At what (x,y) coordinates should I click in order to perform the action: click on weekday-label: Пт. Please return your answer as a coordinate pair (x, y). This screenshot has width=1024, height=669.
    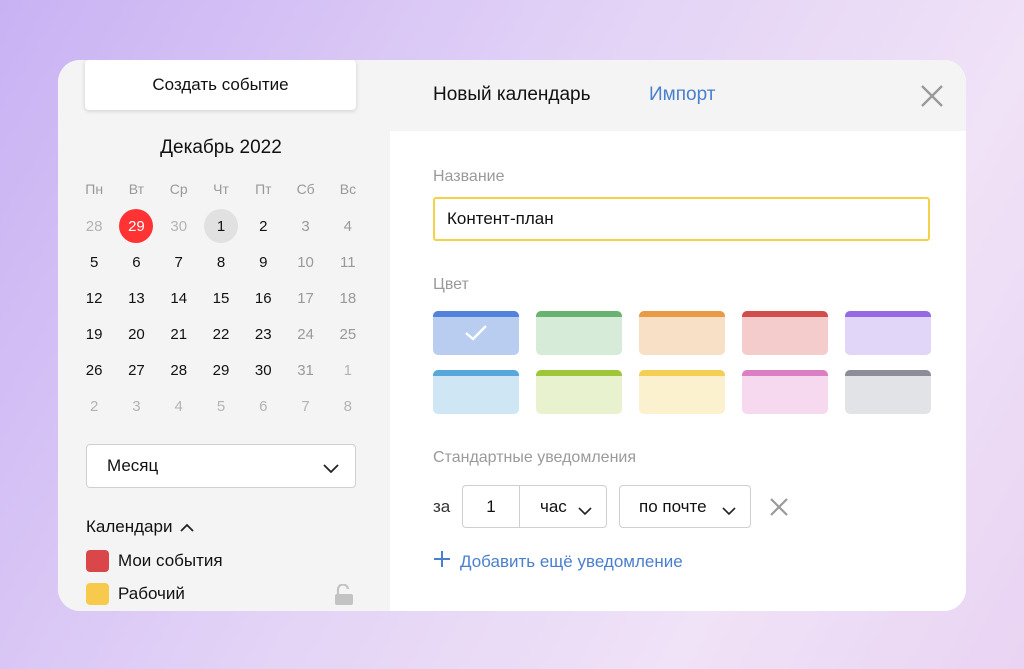
    Looking at the image, I should click on (263, 189).